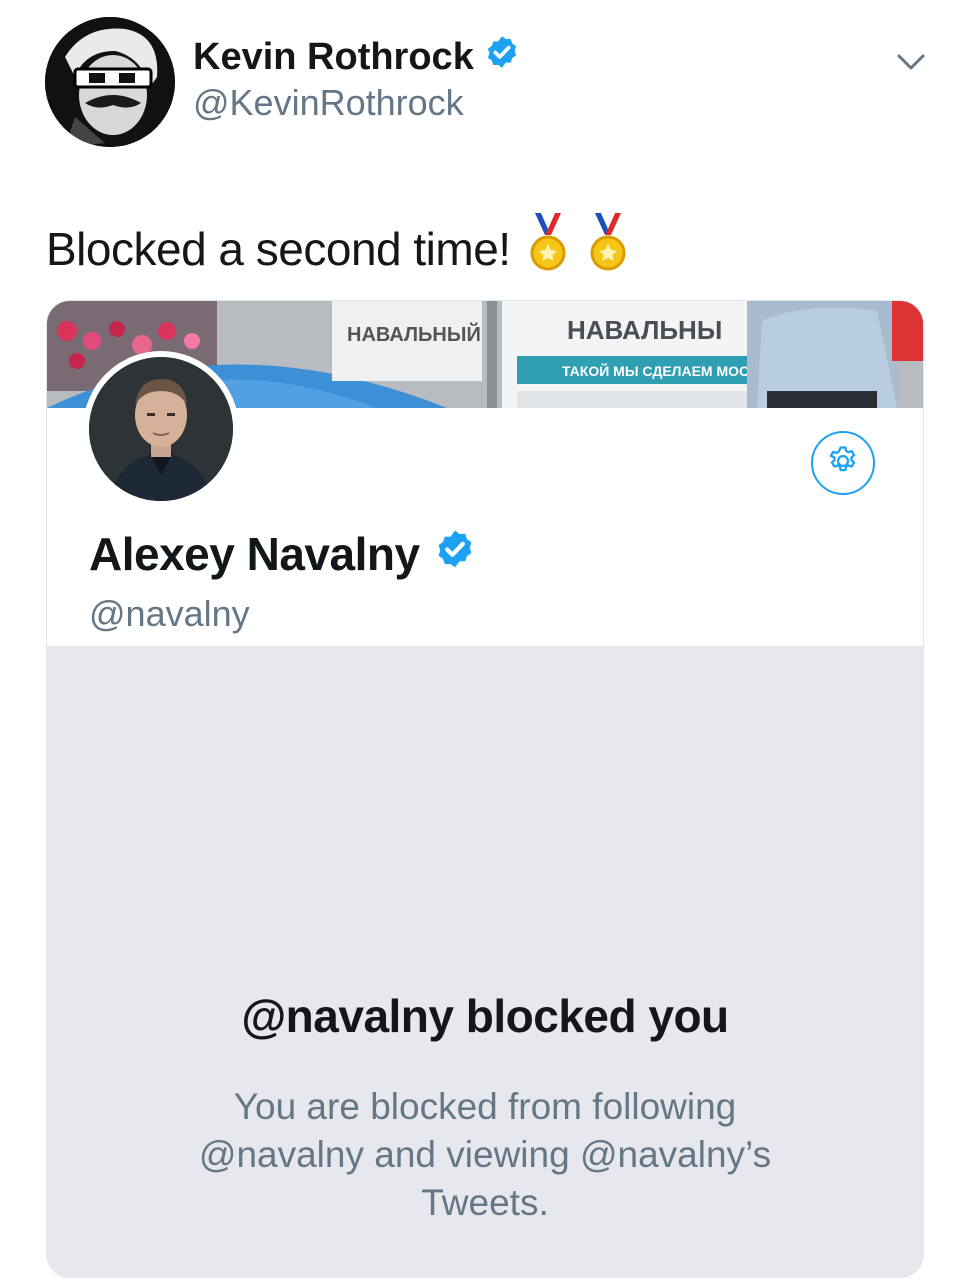 The image size is (969, 1280). Describe the element at coordinates (278, 248) in the screenshot. I see `tweet-text-content: Blocked a second time!` at that location.